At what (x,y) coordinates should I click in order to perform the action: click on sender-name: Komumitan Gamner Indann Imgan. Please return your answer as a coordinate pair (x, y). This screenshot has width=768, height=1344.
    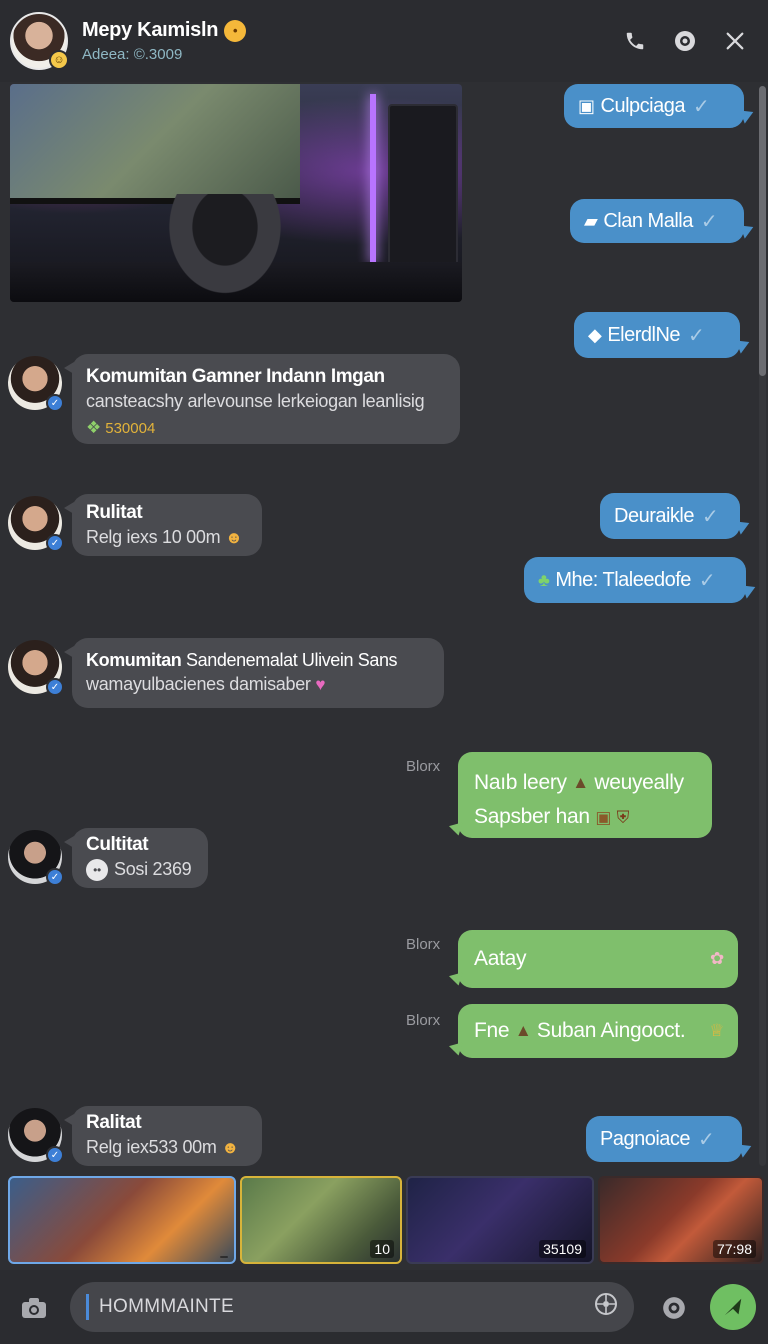
    Looking at the image, I should click on (235, 376).